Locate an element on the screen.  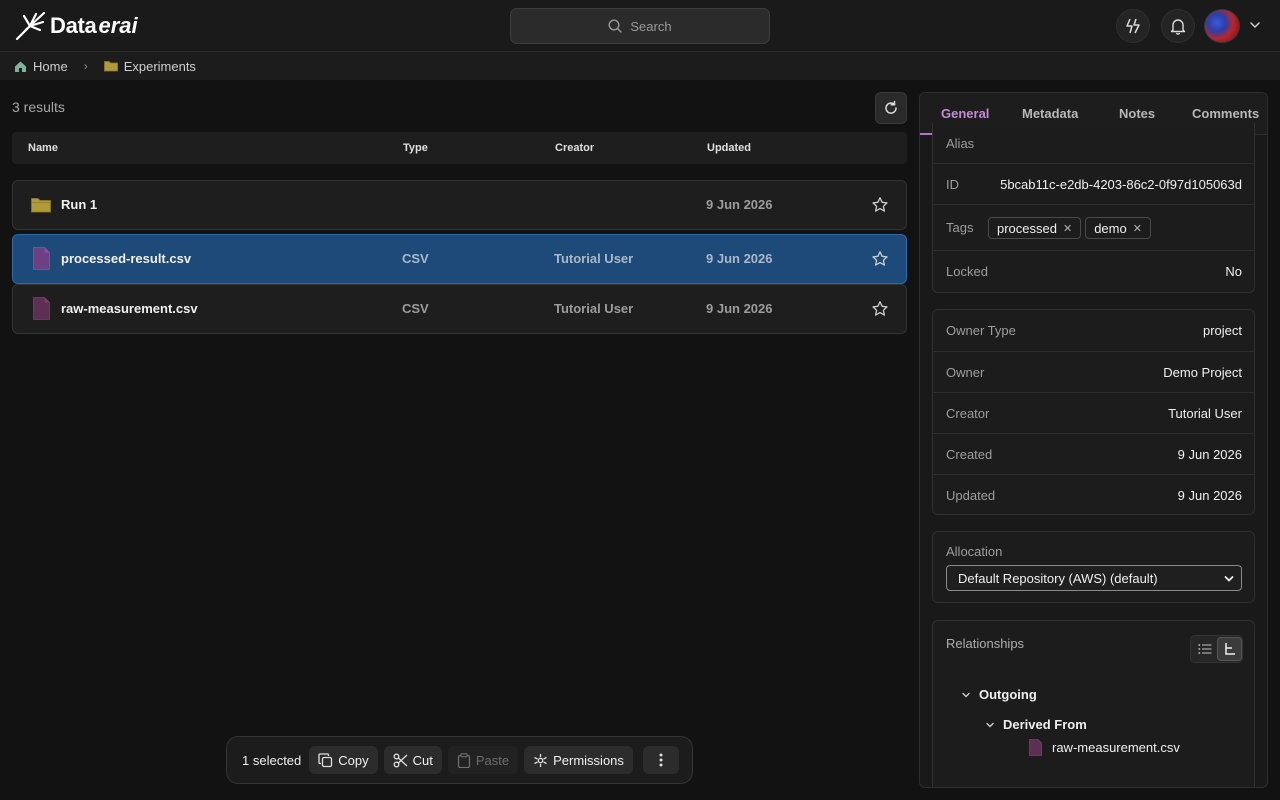
list-icon is located at coordinates (1204, 649).